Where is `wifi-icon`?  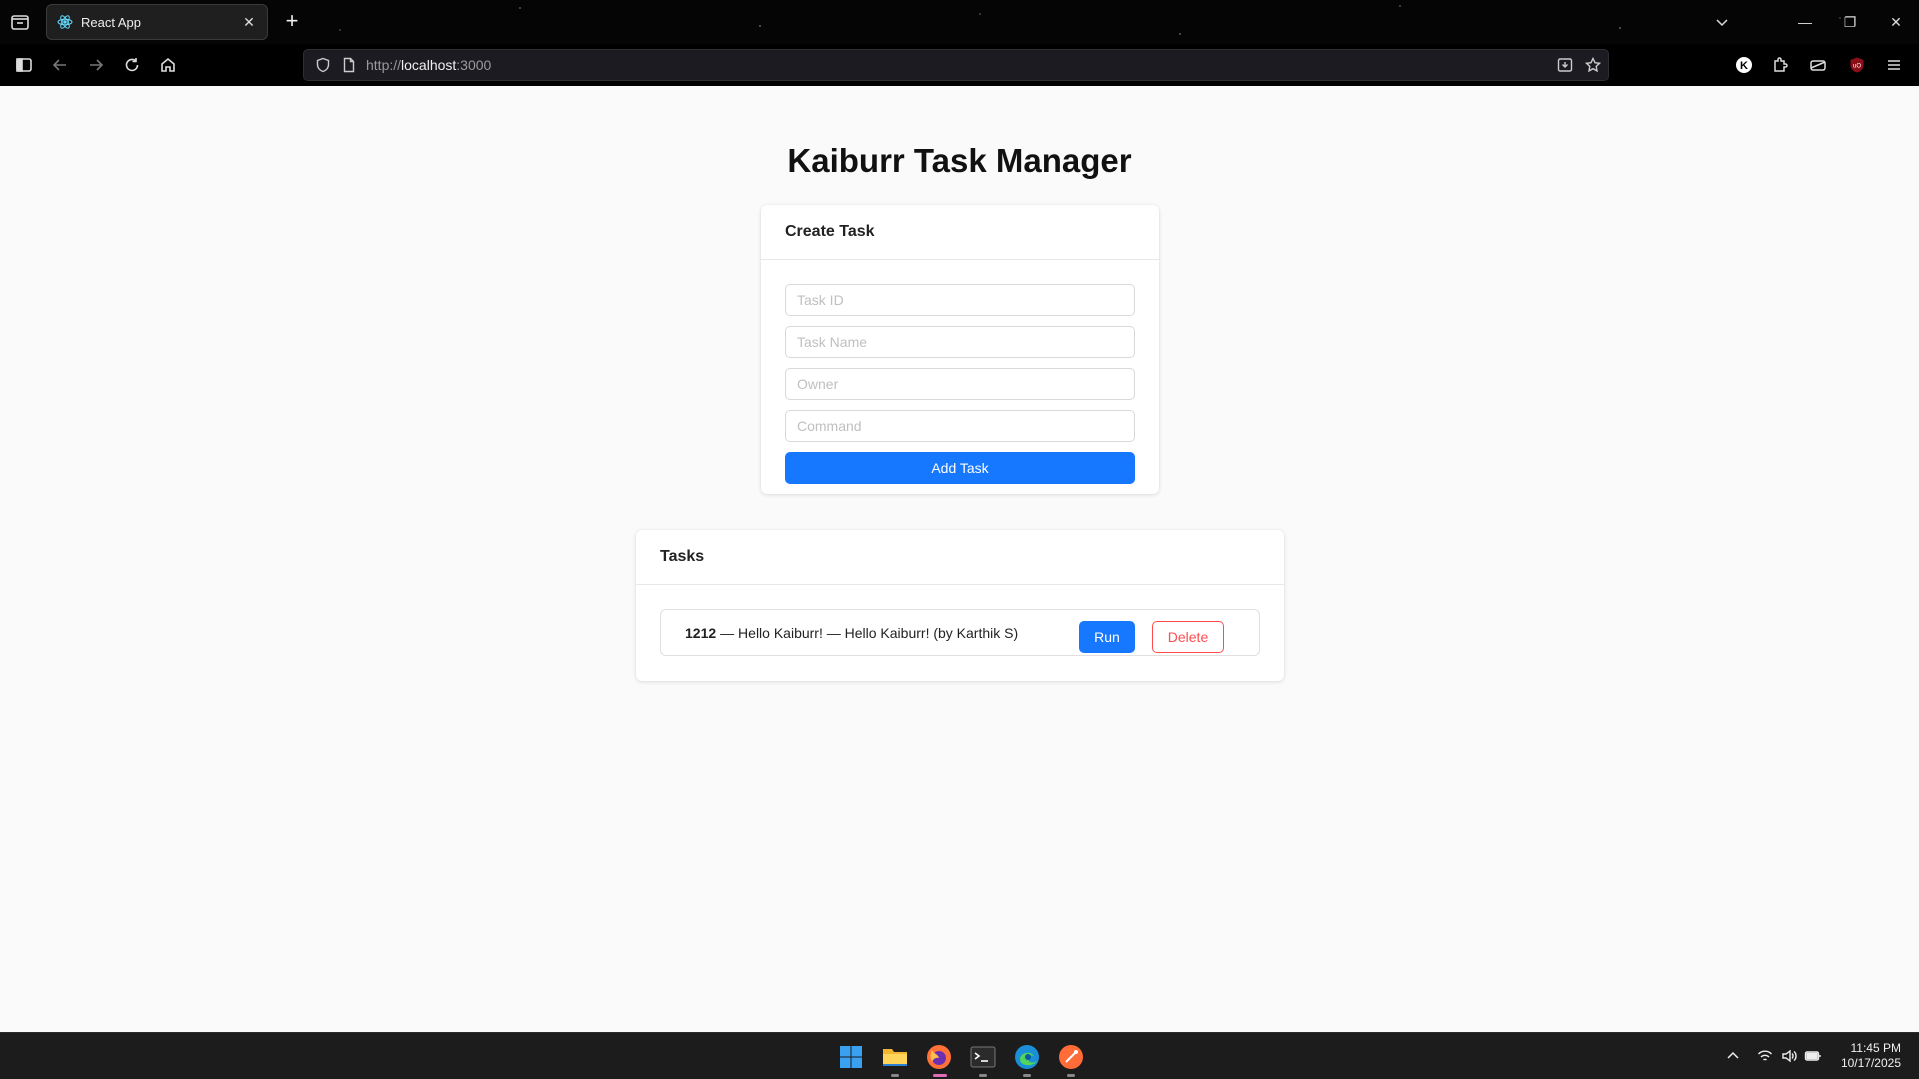
wifi-icon is located at coordinates (1765, 1056).